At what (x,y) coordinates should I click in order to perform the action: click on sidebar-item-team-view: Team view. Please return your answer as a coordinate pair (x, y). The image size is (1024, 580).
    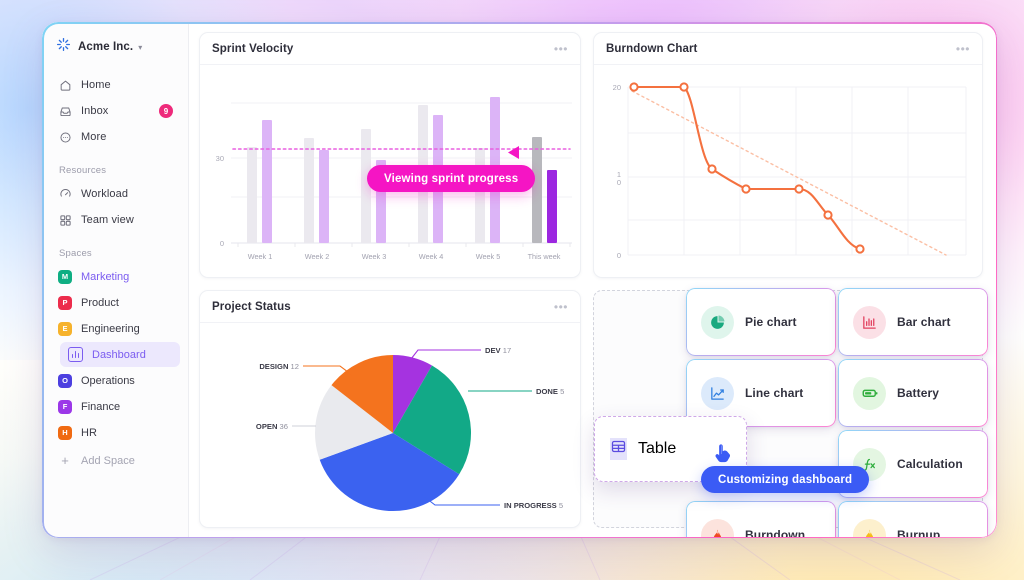
    Looking at the image, I should click on (115, 220).